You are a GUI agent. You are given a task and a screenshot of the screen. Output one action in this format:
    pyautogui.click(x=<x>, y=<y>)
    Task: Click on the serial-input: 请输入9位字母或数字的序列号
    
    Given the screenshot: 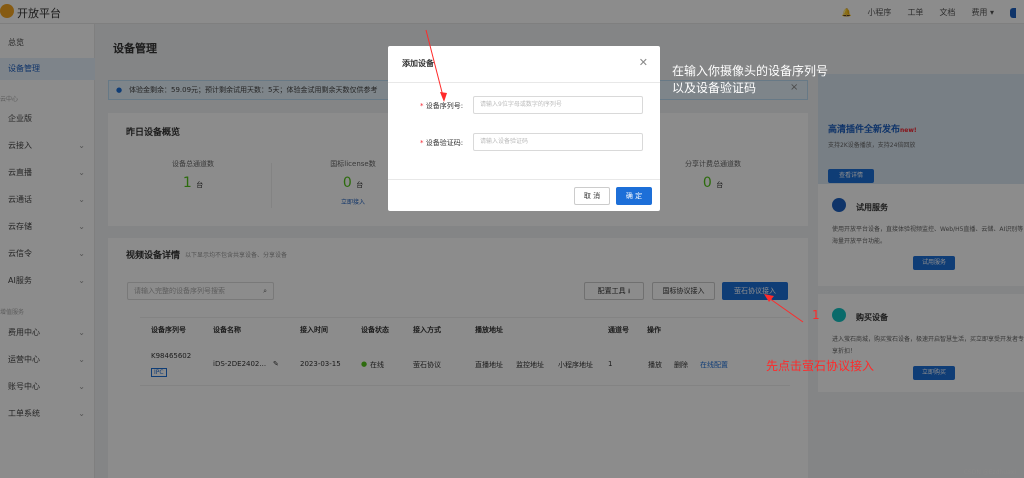 What is the action you would take?
    pyautogui.click(x=558, y=105)
    